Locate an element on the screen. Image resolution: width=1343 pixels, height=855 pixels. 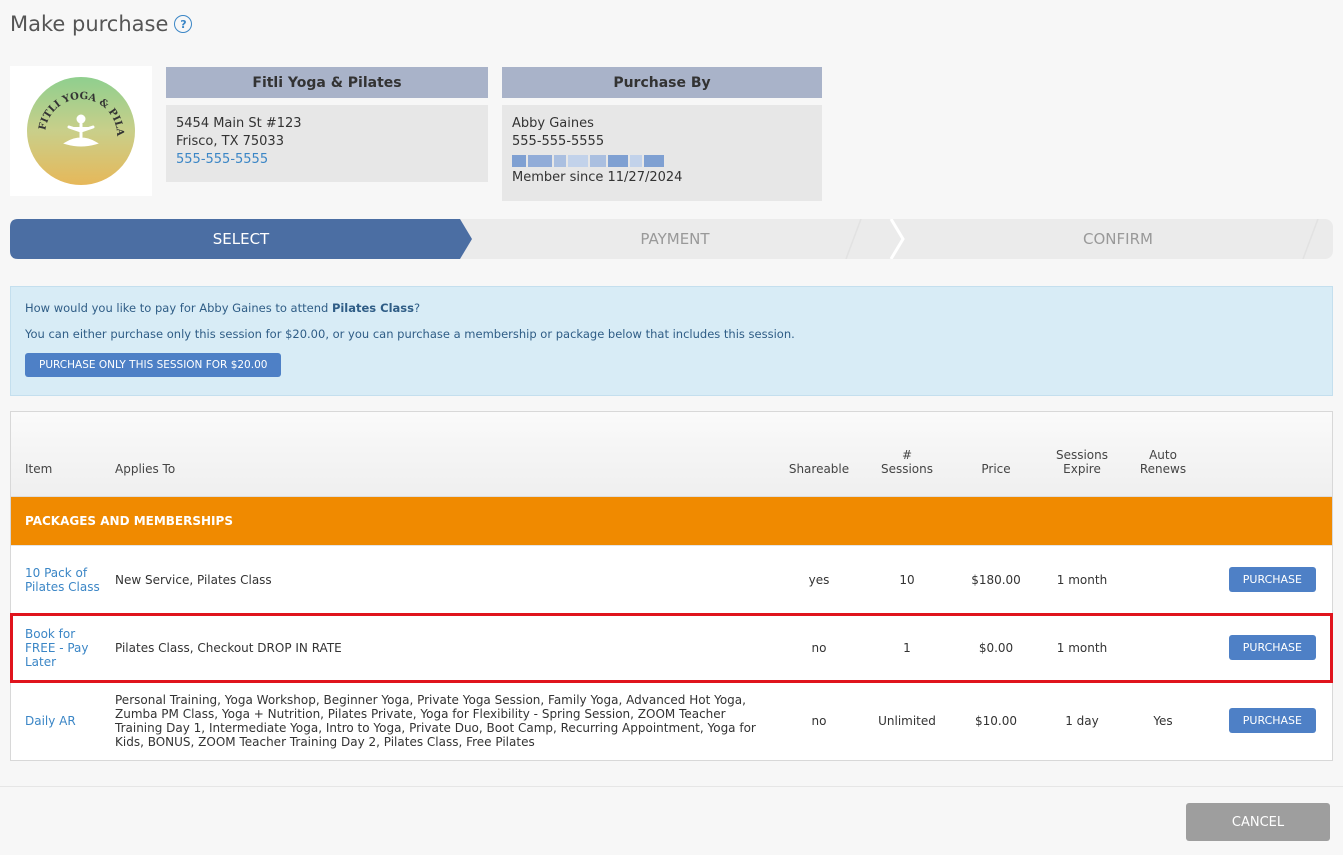
checkout-steps: SELECT PAYMENT CONFIRM is located at coordinates (671, 239).